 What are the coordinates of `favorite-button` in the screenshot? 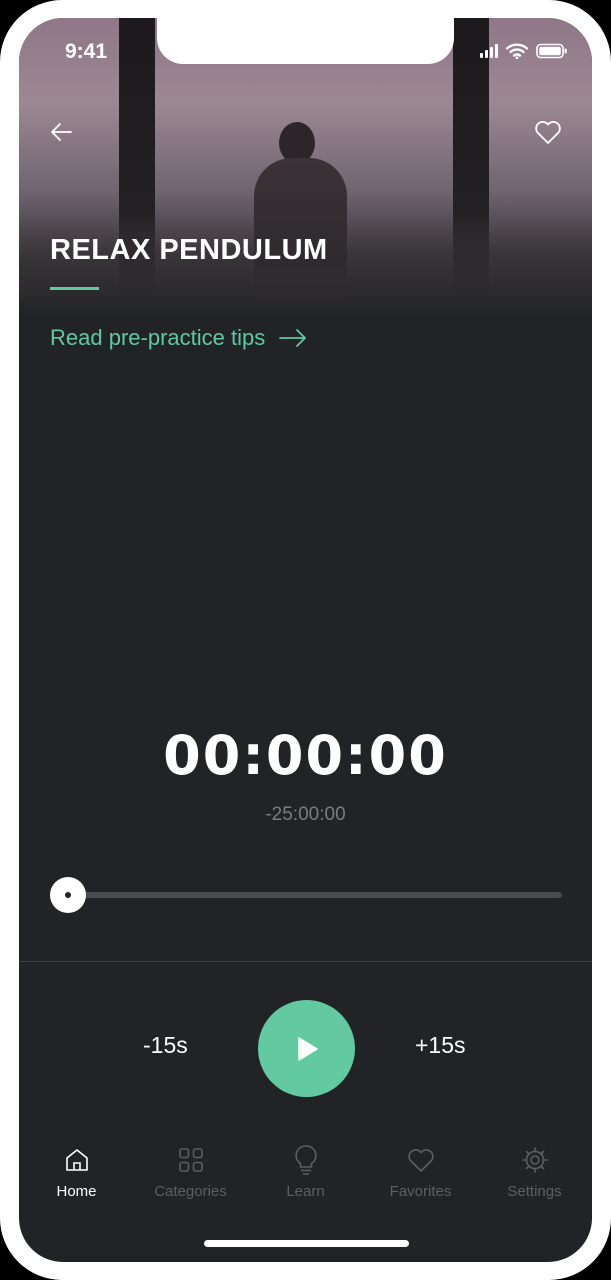 It's located at (548, 132).